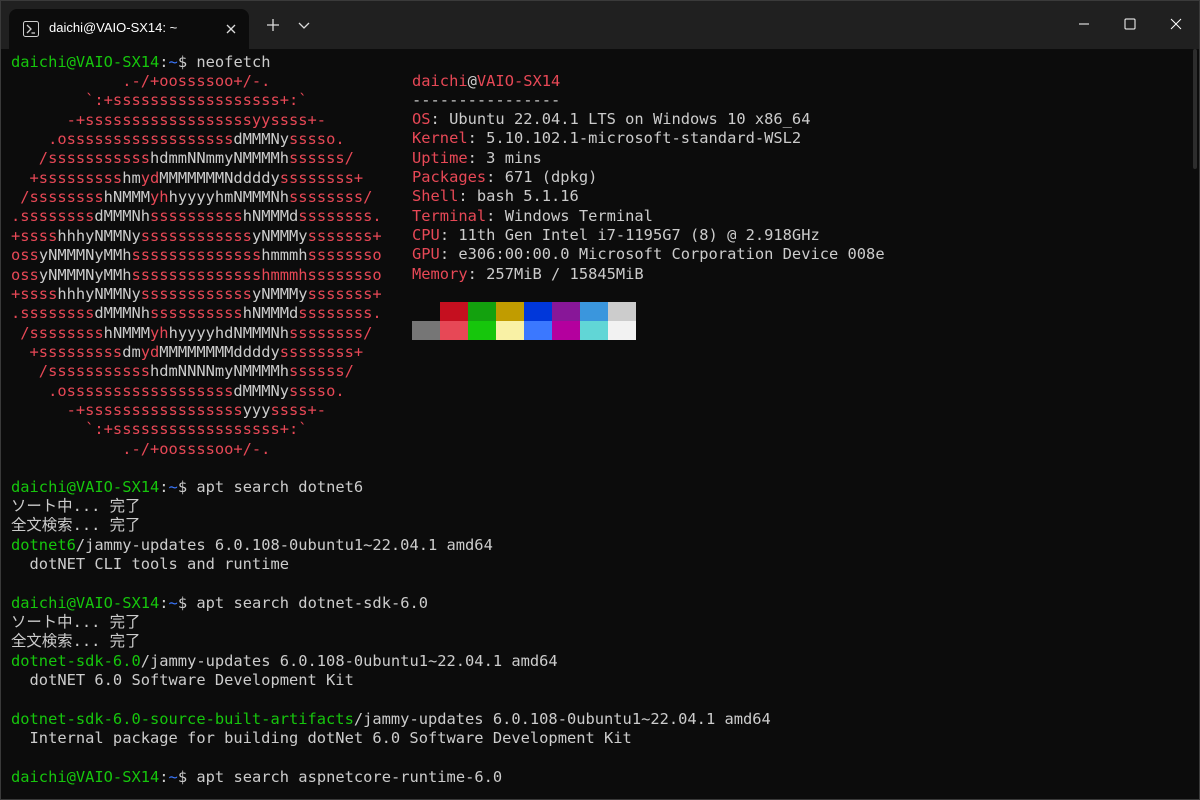  Describe the element at coordinates (426, 254) in the screenshot. I see `info-label: GPU` at that location.